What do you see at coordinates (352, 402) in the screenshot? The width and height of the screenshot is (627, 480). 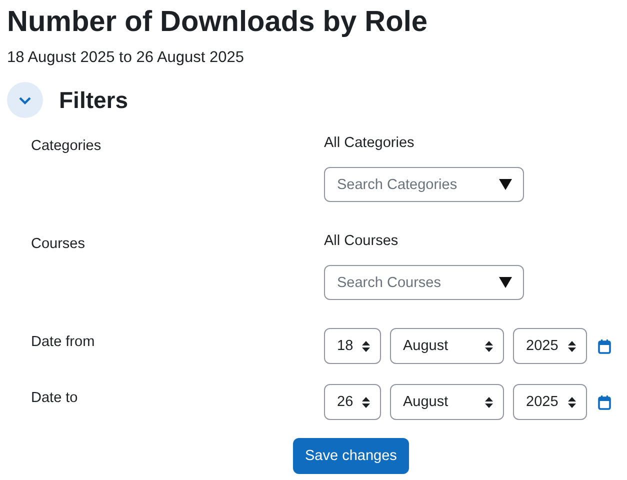 I see `day-select: 26` at bounding box center [352, 402].